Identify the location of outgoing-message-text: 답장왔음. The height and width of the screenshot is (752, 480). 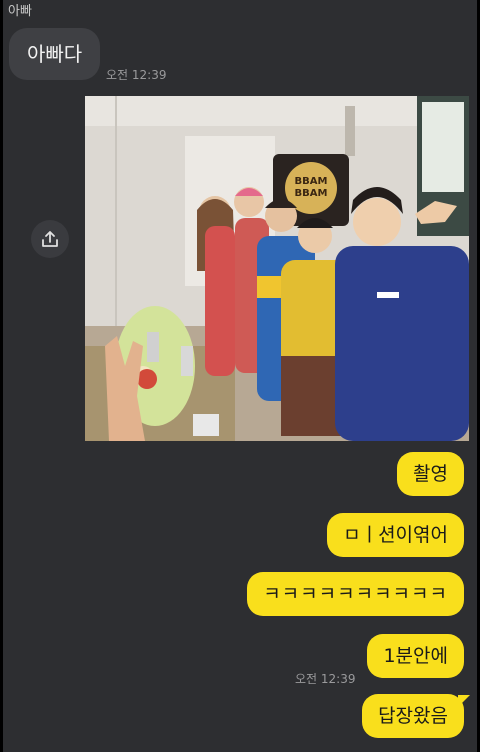
(413, 716).